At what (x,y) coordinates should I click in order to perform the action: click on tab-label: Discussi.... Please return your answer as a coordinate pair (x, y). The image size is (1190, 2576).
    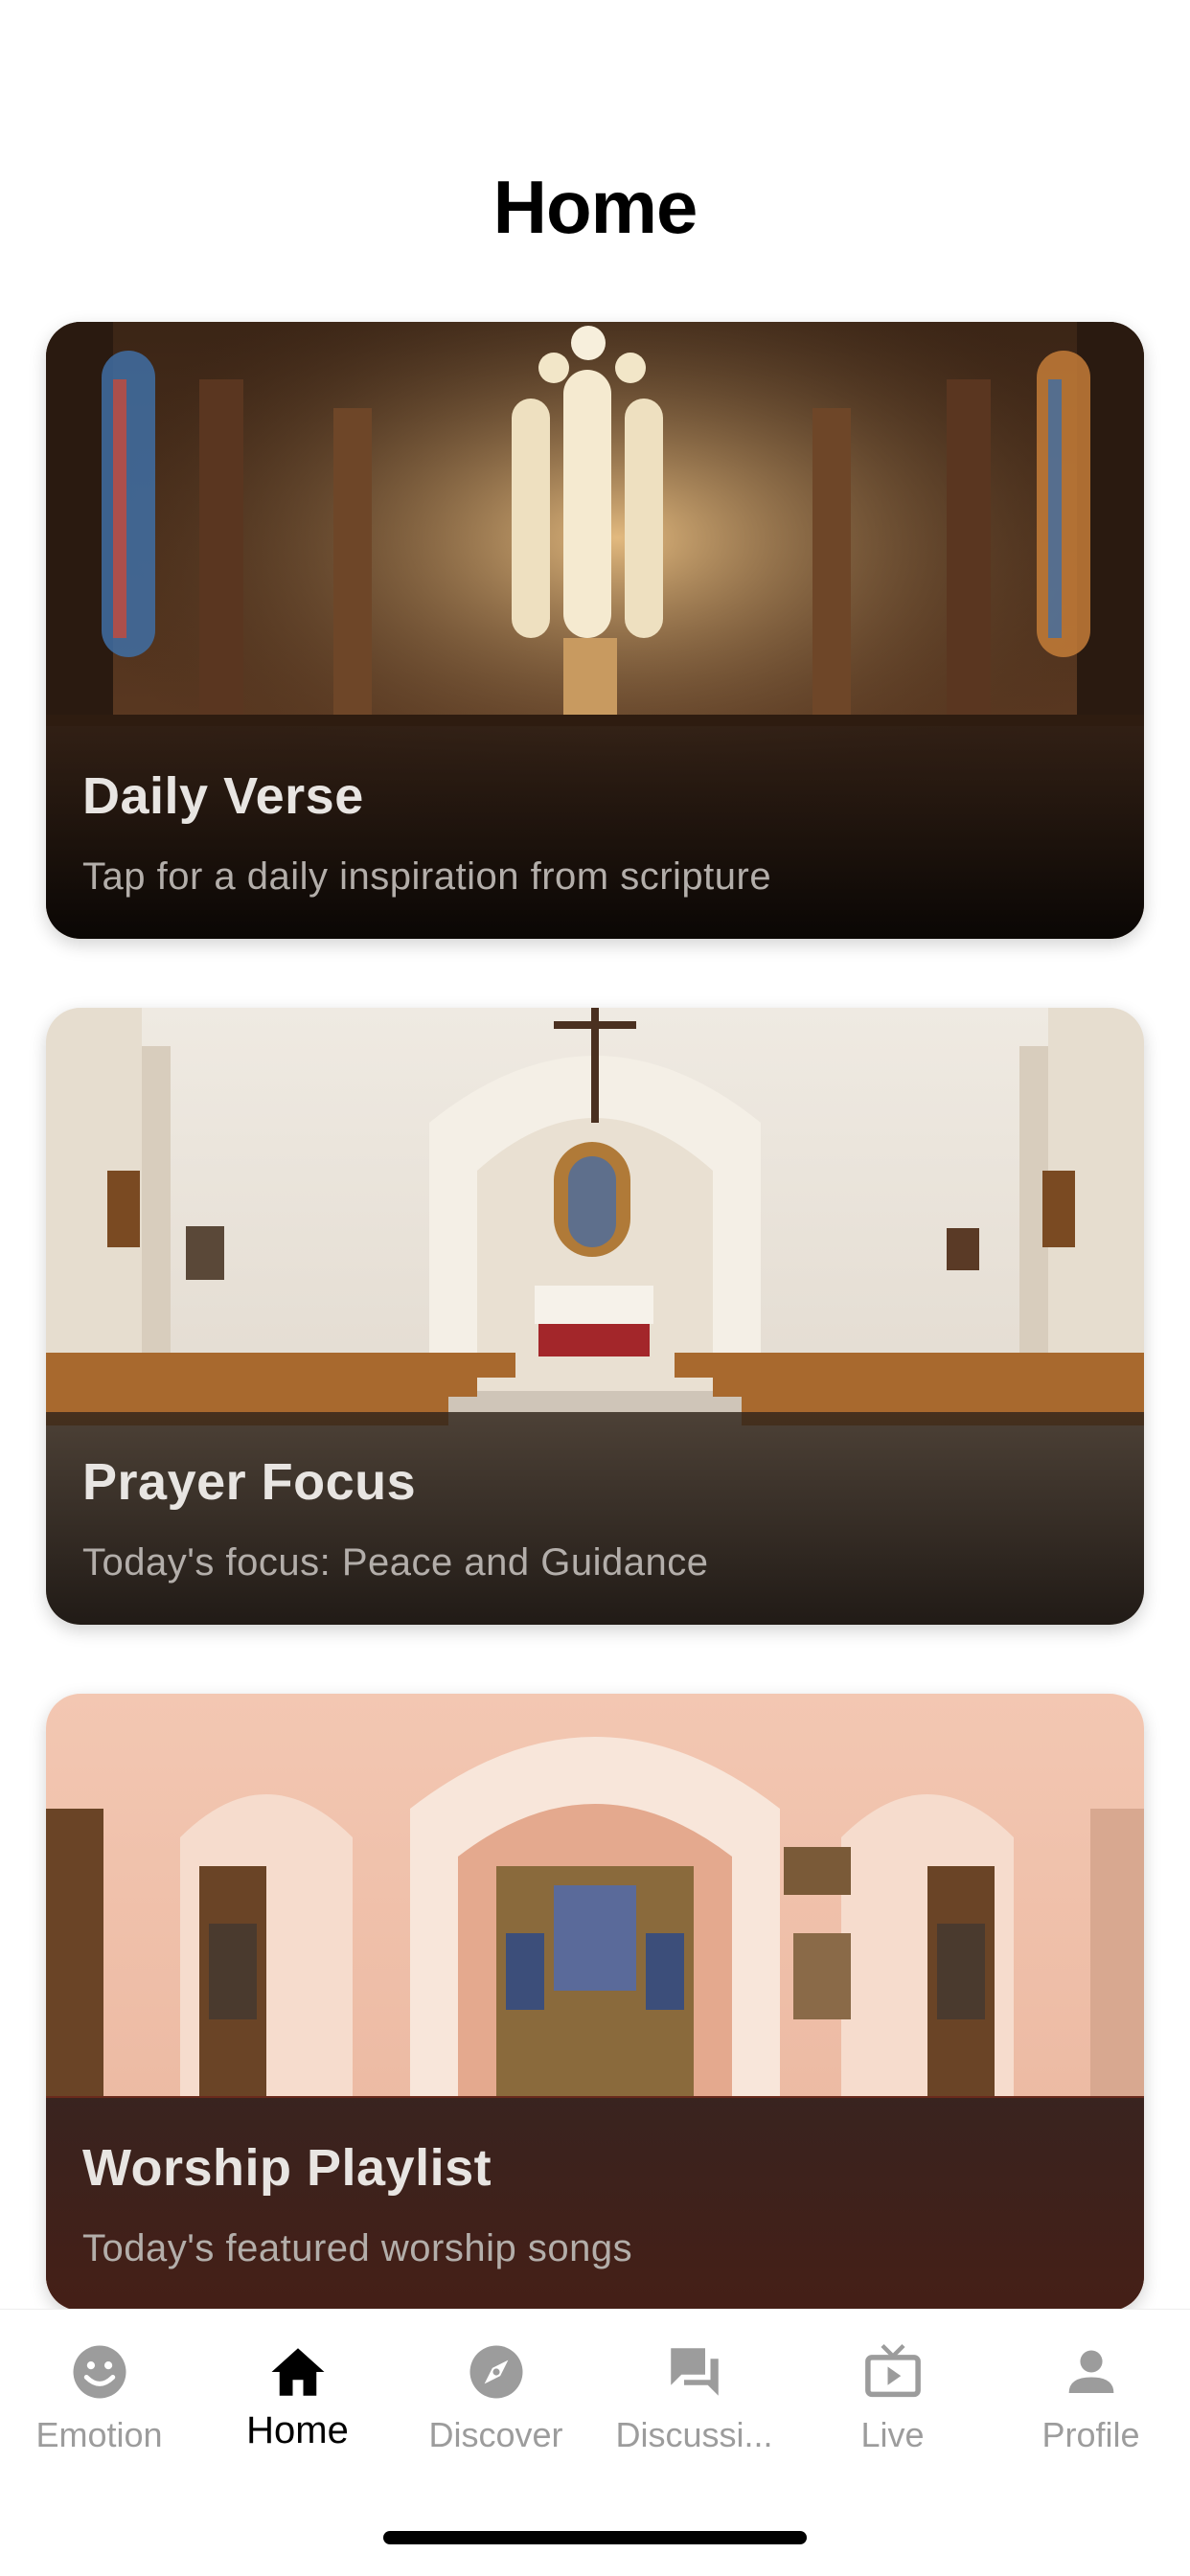
    Looking at the image, I should click on (694, 2434).